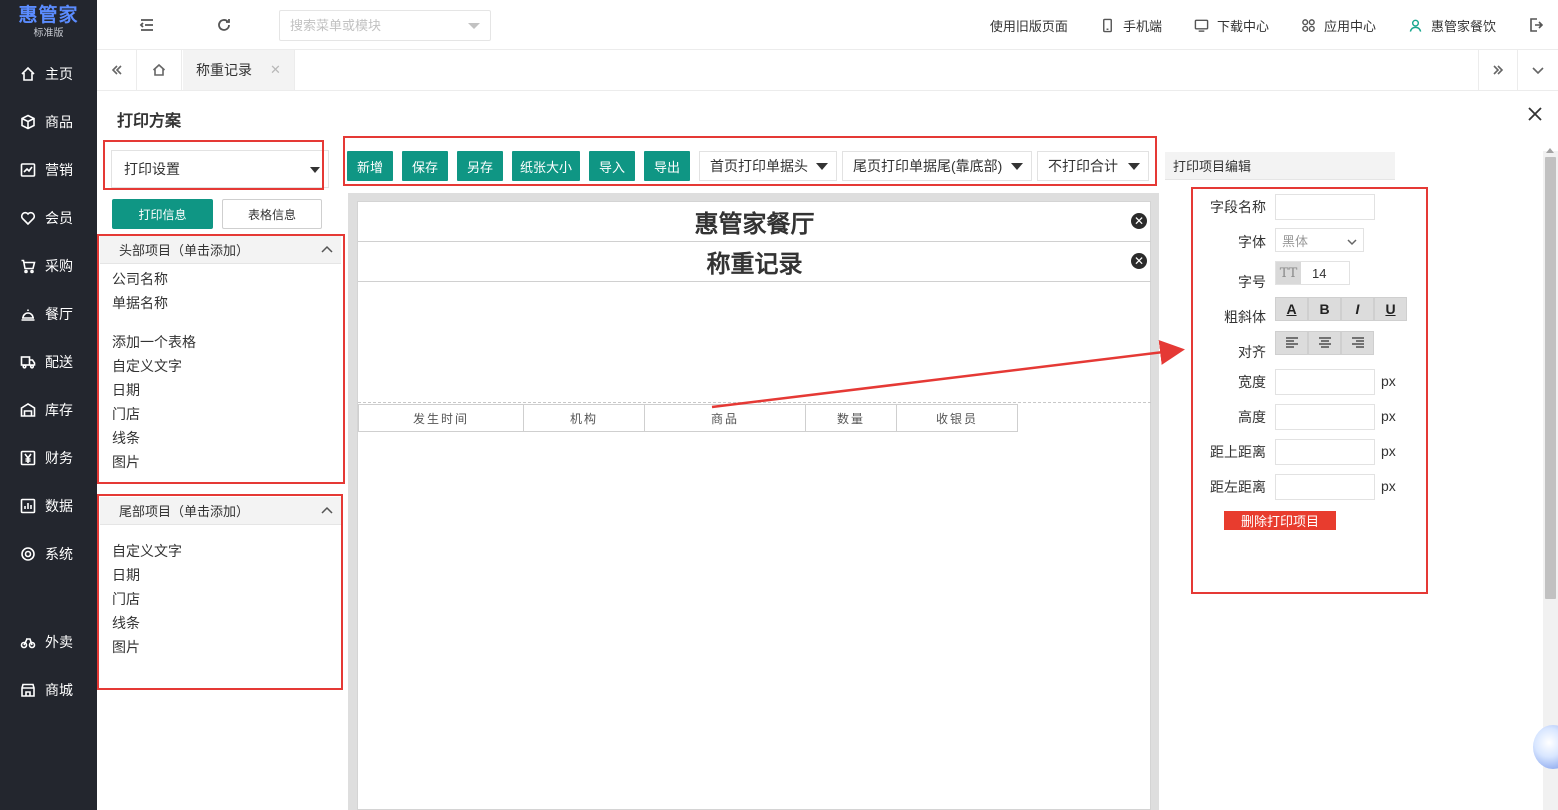  Describe the element at coordinates (154, 342) in the screenshot. I see `list-item: 添加一个表格` at that location.